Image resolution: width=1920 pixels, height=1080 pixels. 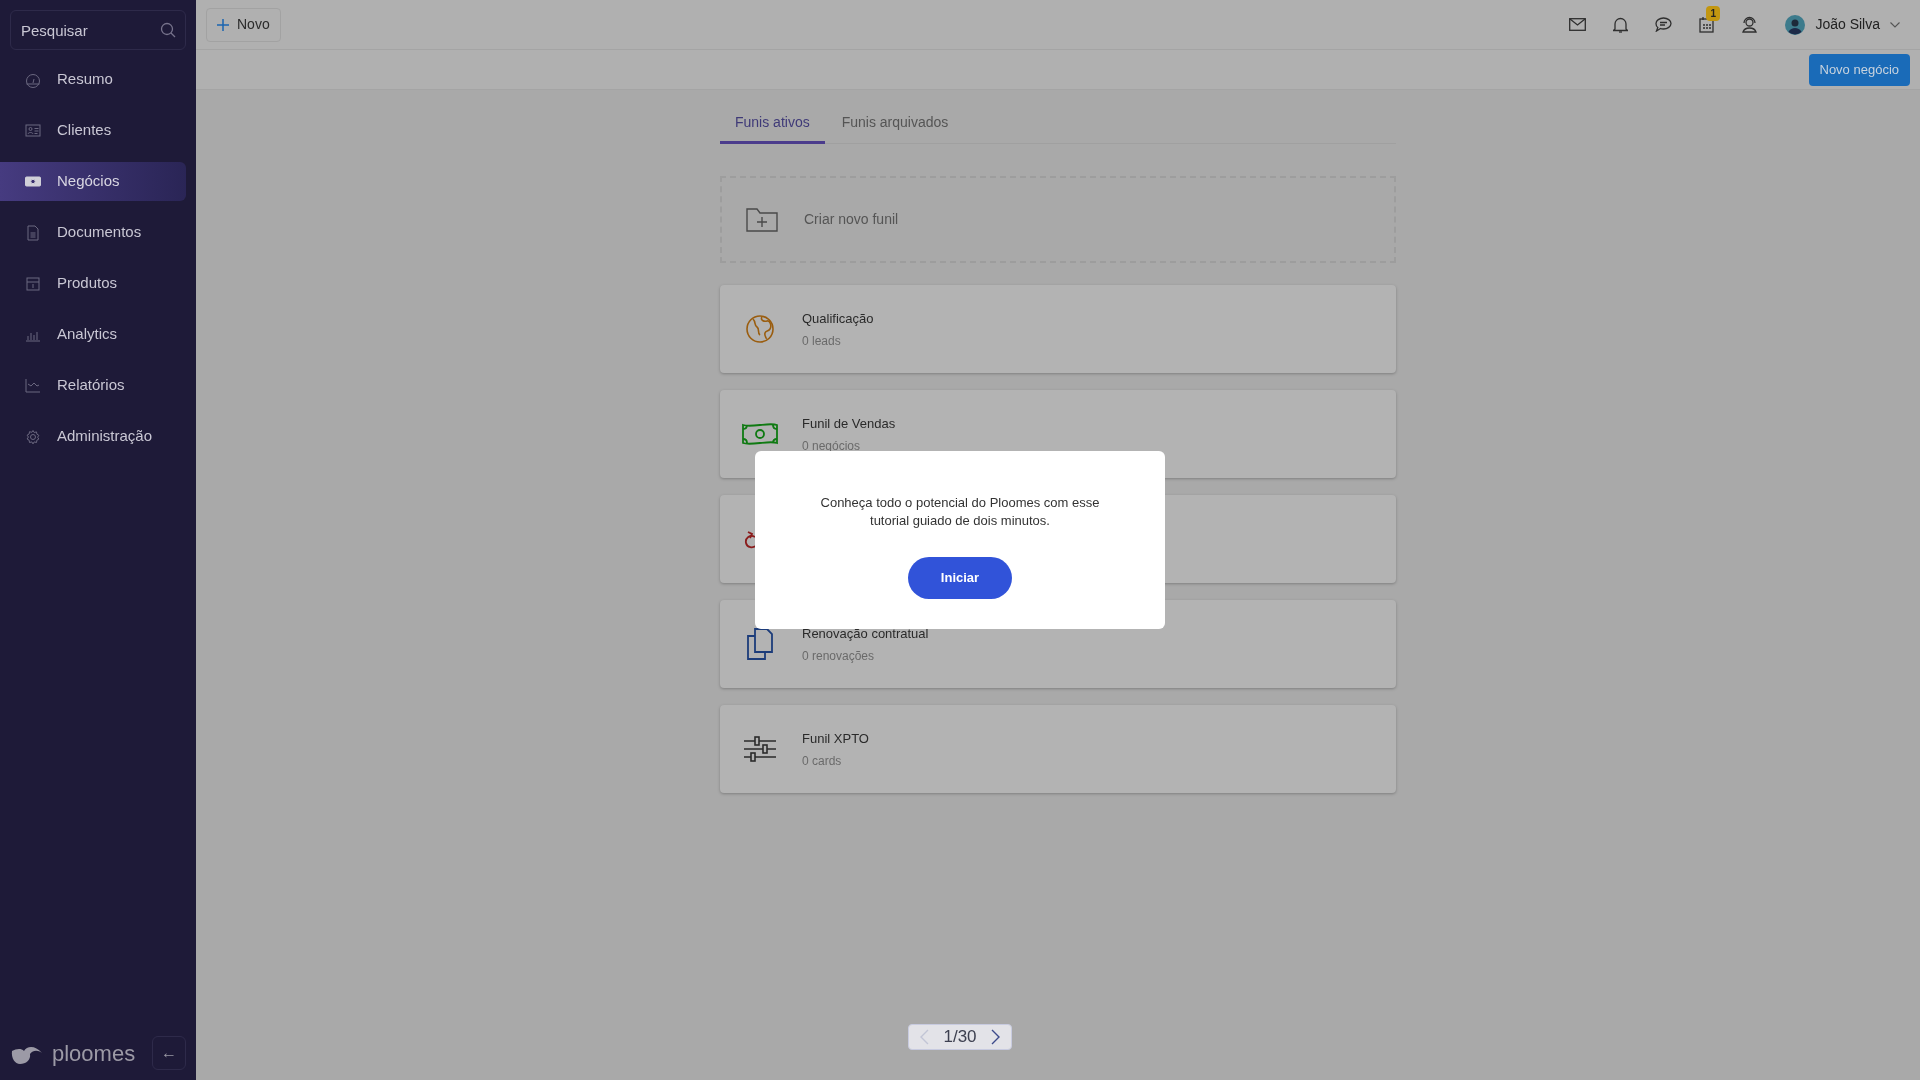 I want to click on funnel-count: 0 leads, so click(x=822, y=341).